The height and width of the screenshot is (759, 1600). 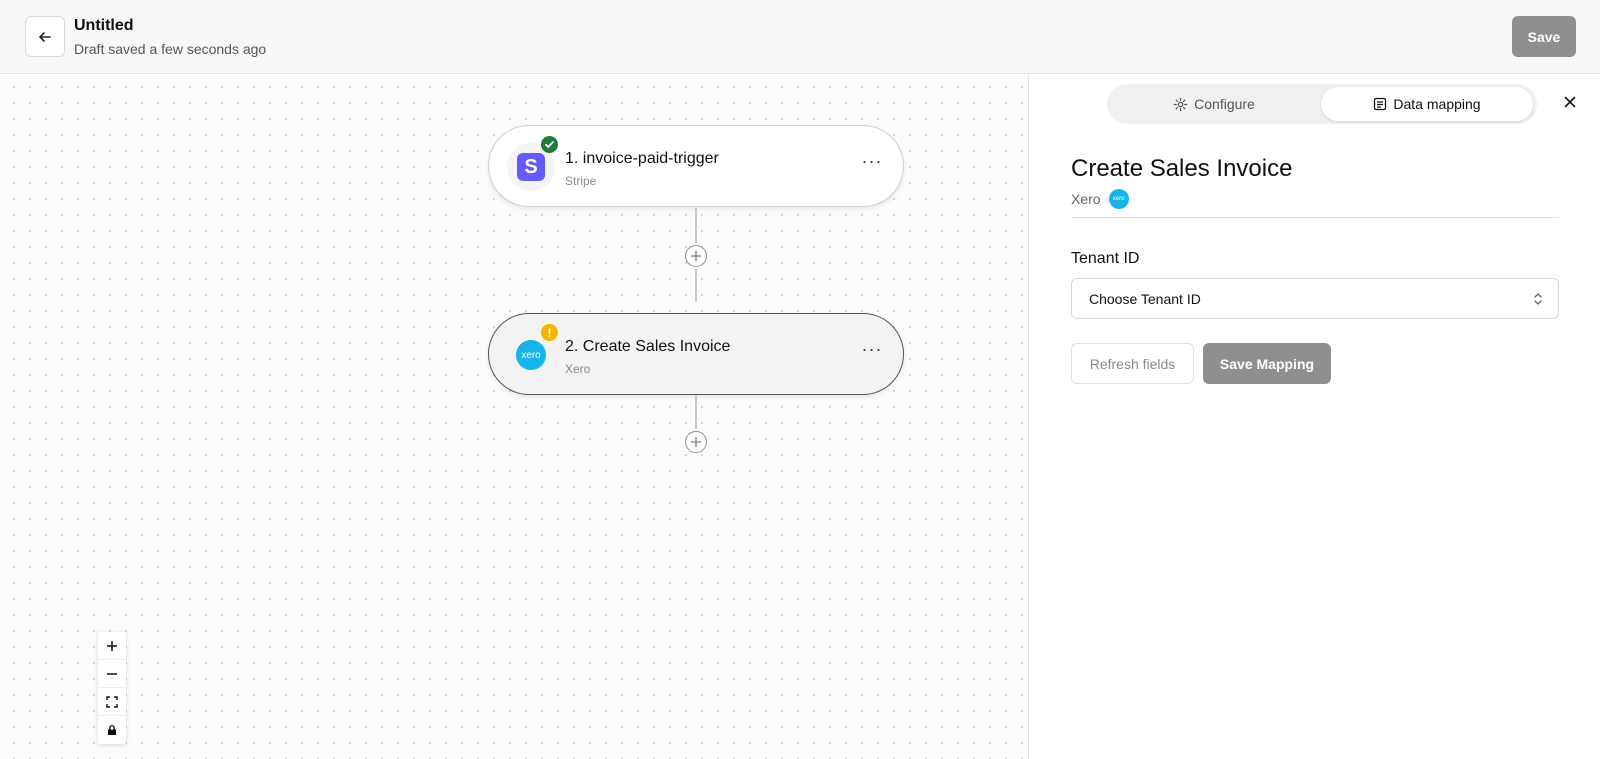 I want to click on save-button: Save, so click(x=1544, y=36).